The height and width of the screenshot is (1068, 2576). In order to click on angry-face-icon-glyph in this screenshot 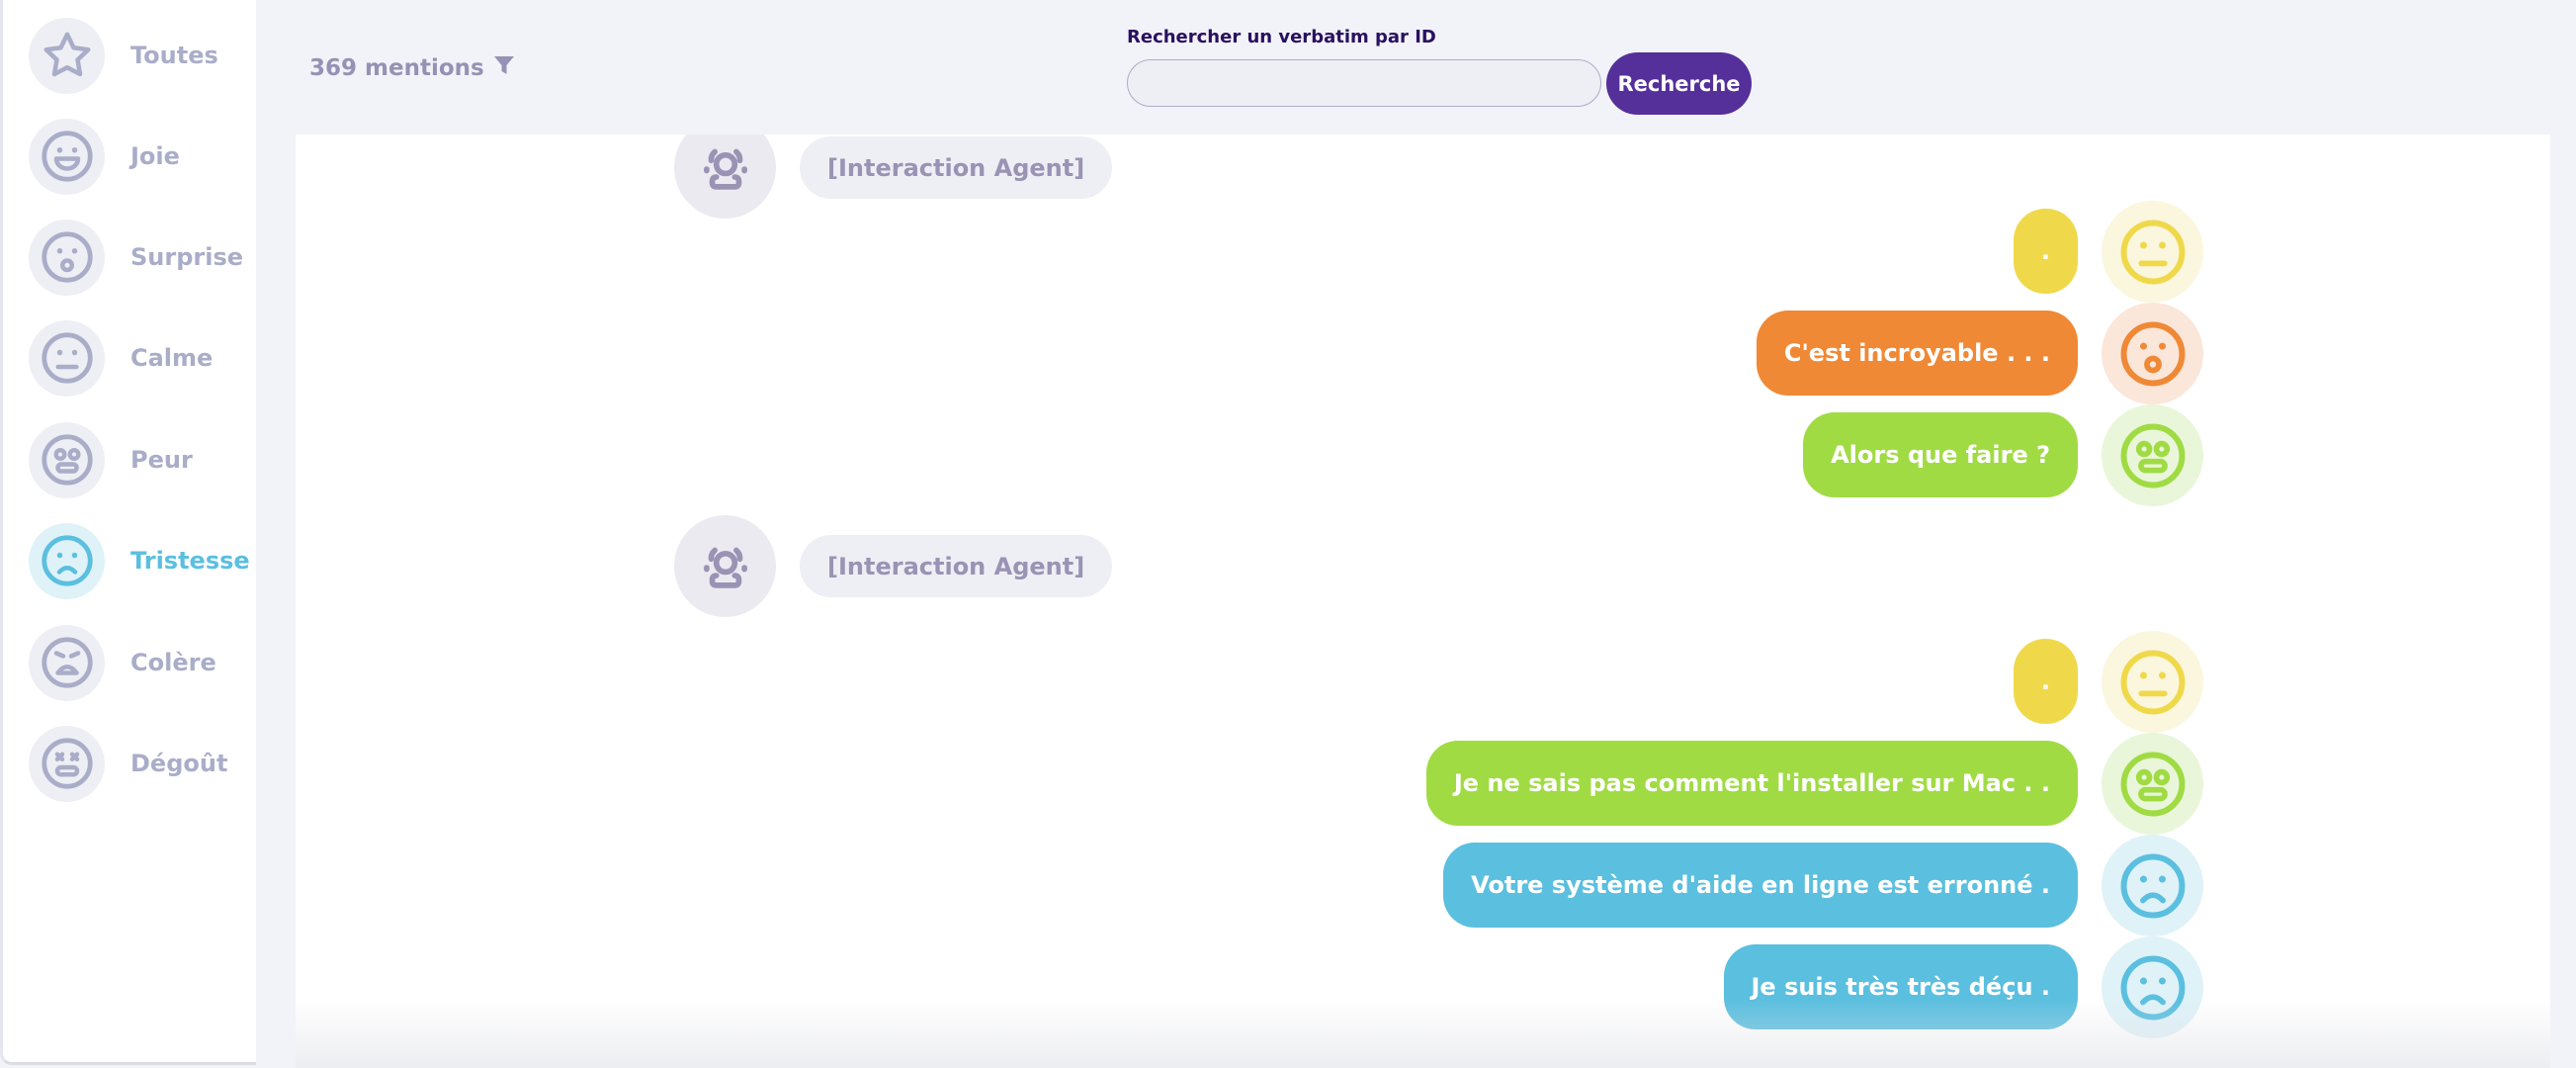, I will do `click(67, 663)`.